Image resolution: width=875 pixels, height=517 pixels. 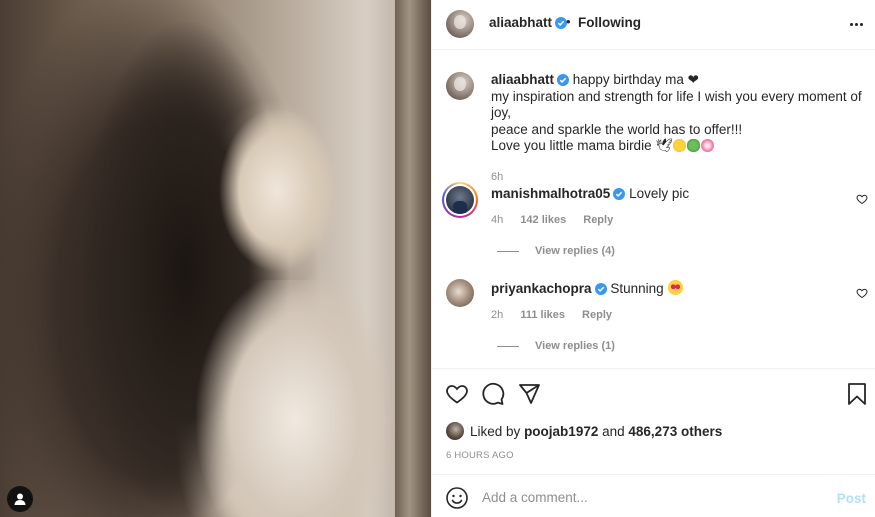 What do you see at coordinates (457, 394) in the screenshot?
I see `like-icon` at bounding box center [457, 394].